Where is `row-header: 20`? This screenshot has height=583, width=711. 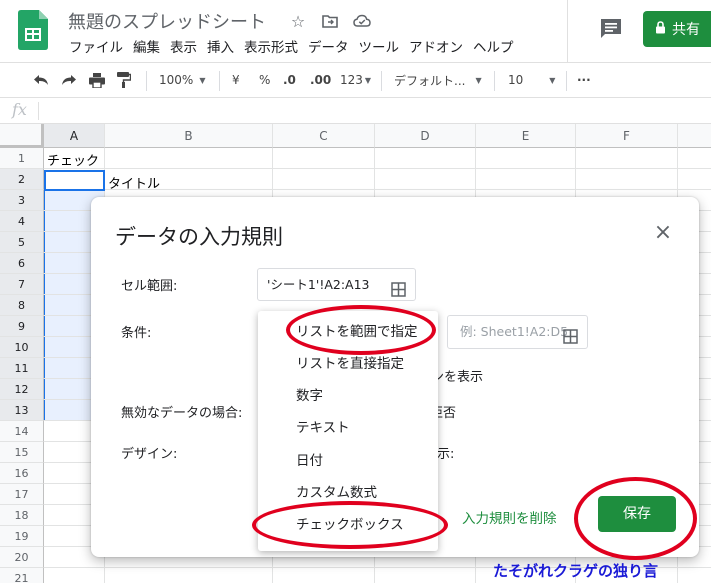
row-header: 20 is located at coordinates (22, 557).